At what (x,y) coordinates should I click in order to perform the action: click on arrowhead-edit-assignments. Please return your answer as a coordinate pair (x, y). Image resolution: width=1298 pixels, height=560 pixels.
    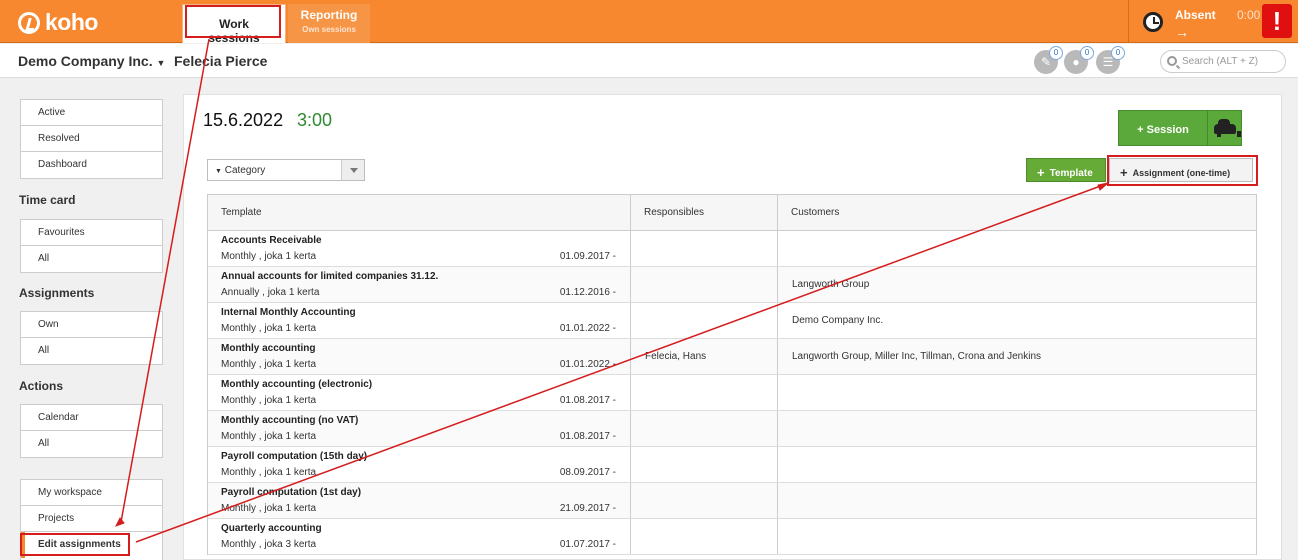
    Looking at the image, I should click on (119, 522).